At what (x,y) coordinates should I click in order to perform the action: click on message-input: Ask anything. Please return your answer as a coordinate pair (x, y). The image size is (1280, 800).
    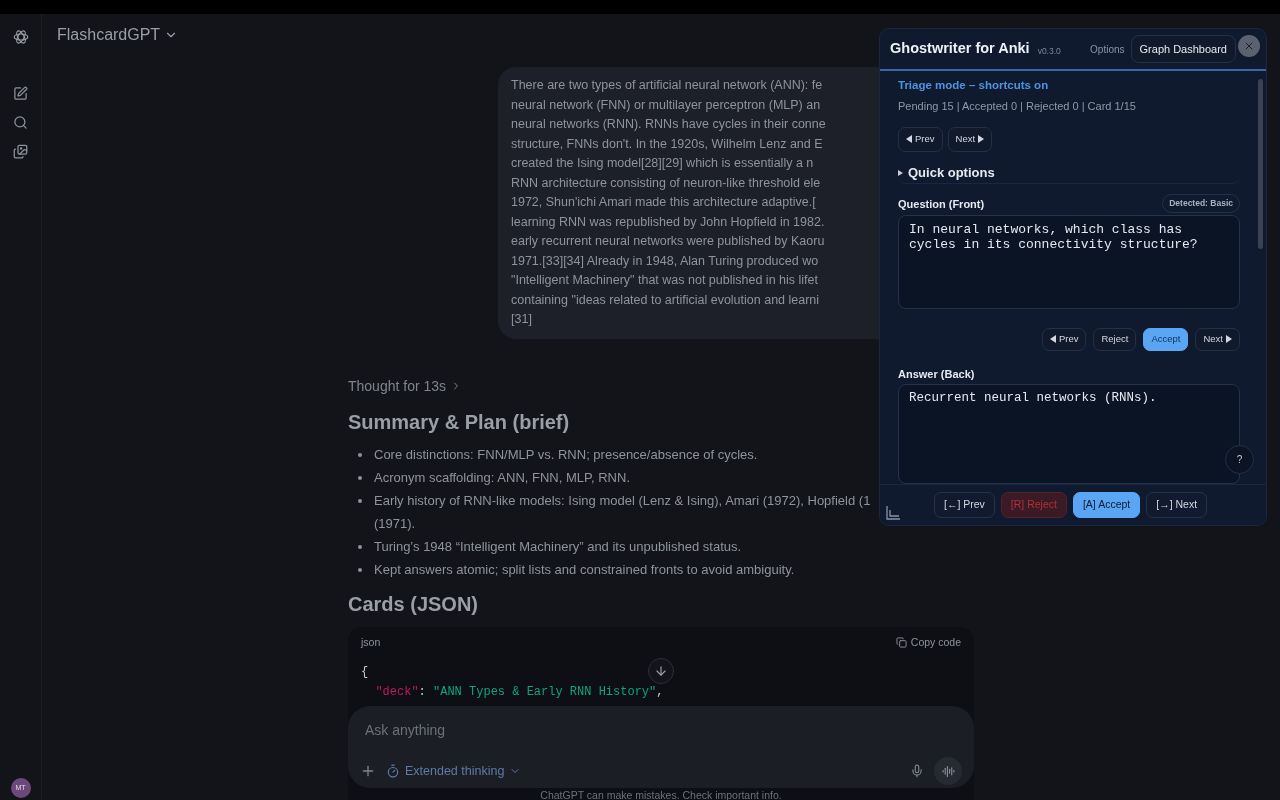
    Looking at the image, I should click on (661, 730).